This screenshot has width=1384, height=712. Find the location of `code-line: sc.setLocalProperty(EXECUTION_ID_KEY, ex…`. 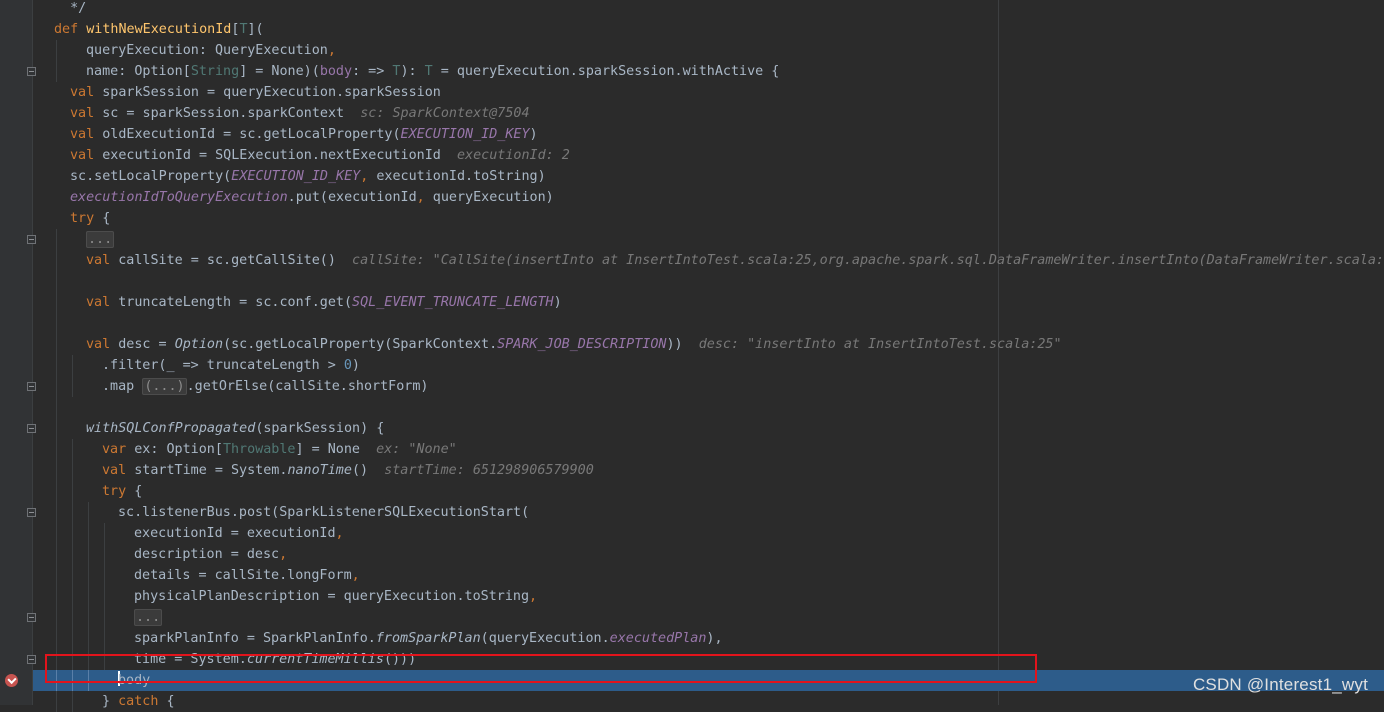

code-line: sc.setLocalProperty(EXECUTION_ID_KEY, ex… is located at coordinates (708, 176).